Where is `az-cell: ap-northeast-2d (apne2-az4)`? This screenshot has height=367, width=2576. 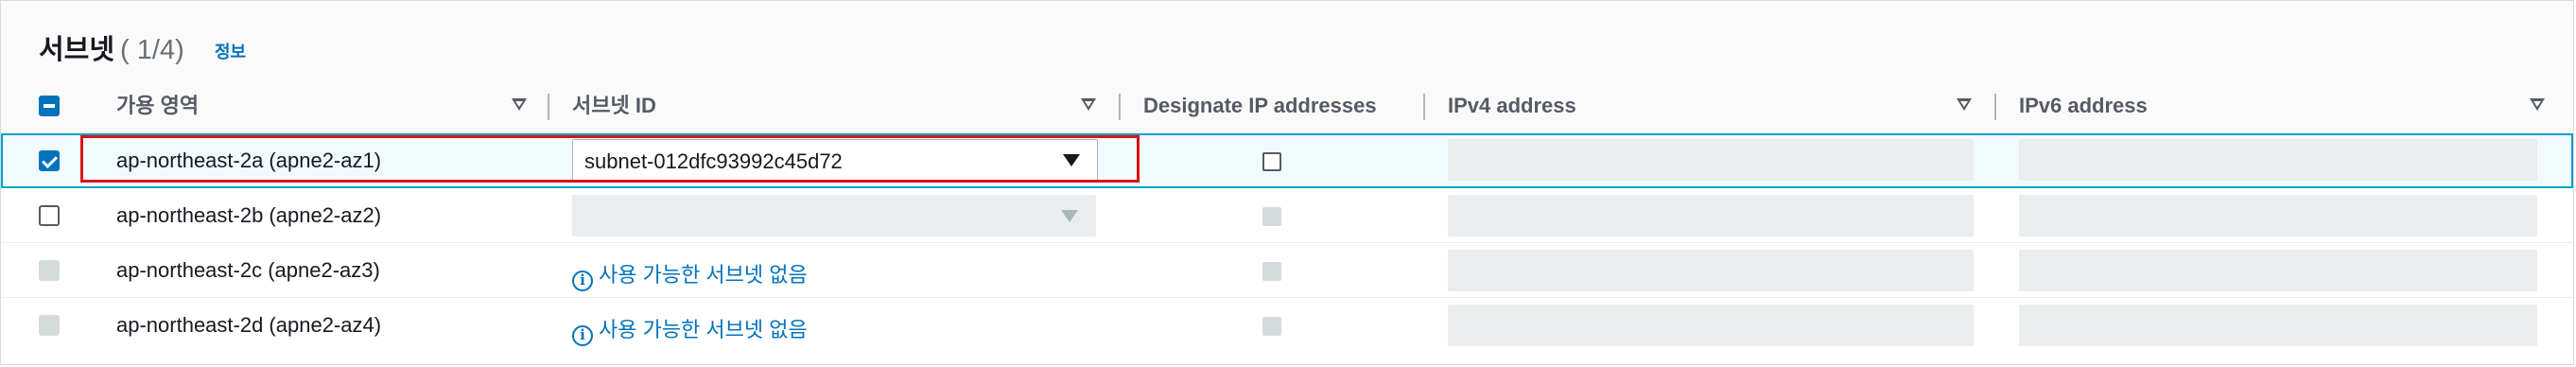
az-cell: ap-northeast-2d (apne2-az4) is located at coordinates (249, 325).